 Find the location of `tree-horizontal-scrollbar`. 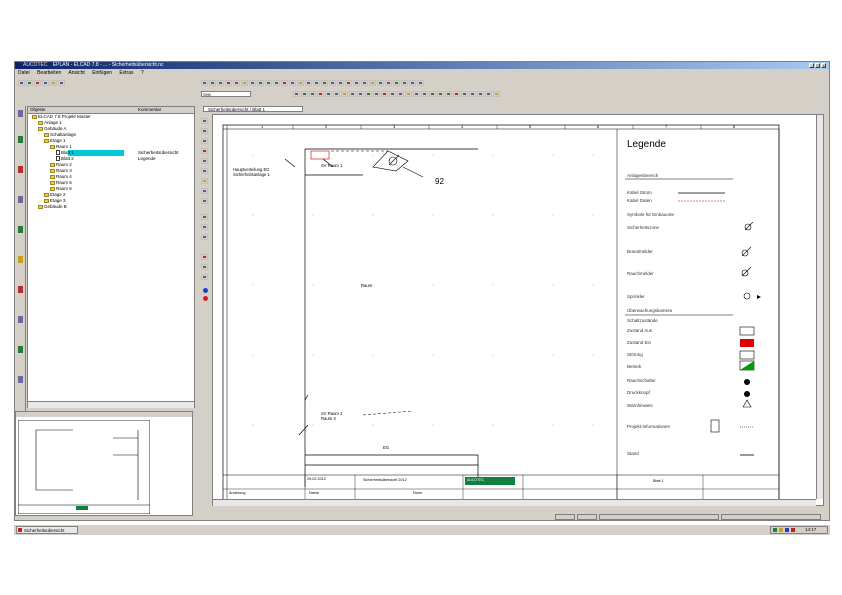

tree-horizontal-scrollbar is located at coordinates (111, 404).